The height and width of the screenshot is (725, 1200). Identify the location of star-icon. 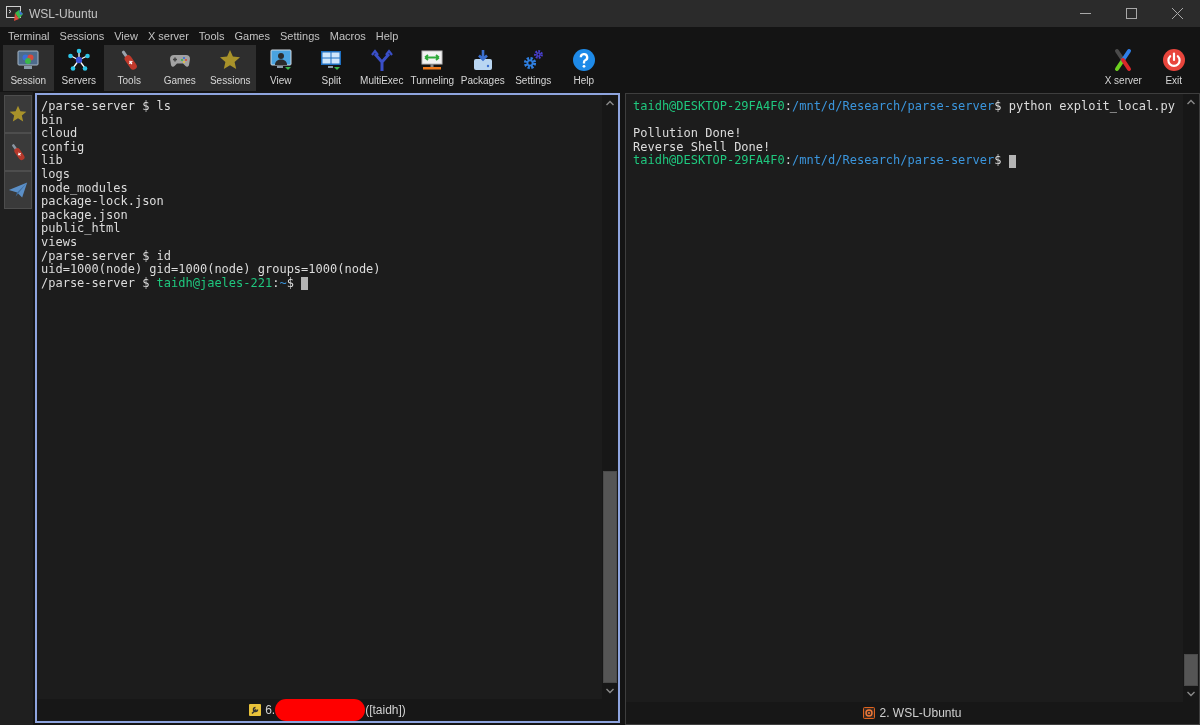
(18, 114).